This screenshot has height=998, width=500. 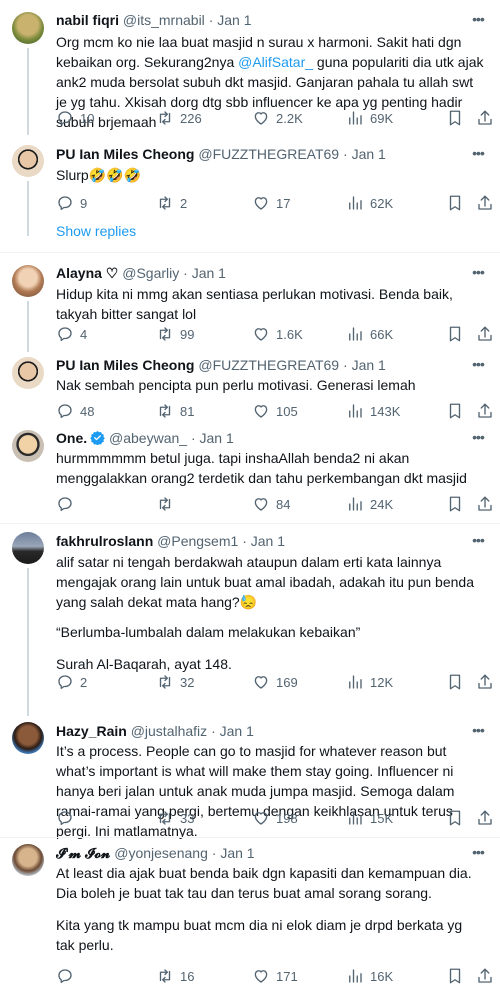 What do you see at coordinates (271, 504) in the screenshot?
I see `like-button: 84` at bounding box center [271, 504].